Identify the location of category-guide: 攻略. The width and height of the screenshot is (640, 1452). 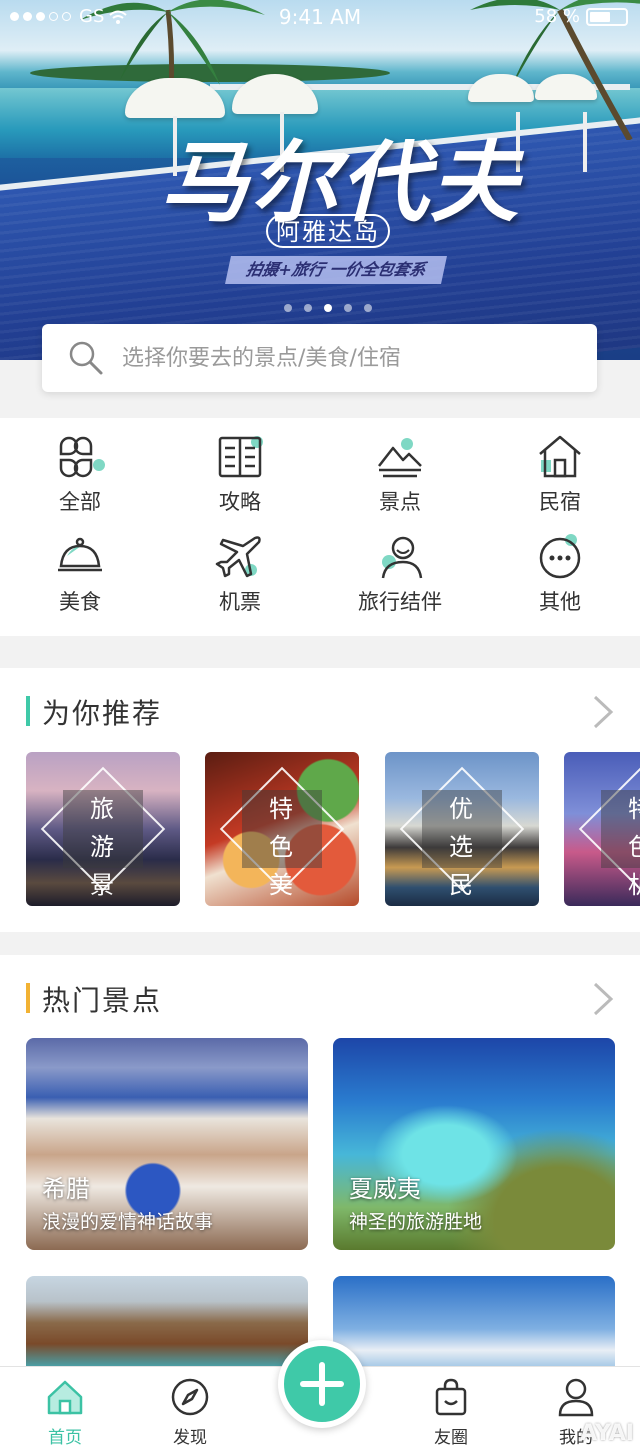
(240, 482).